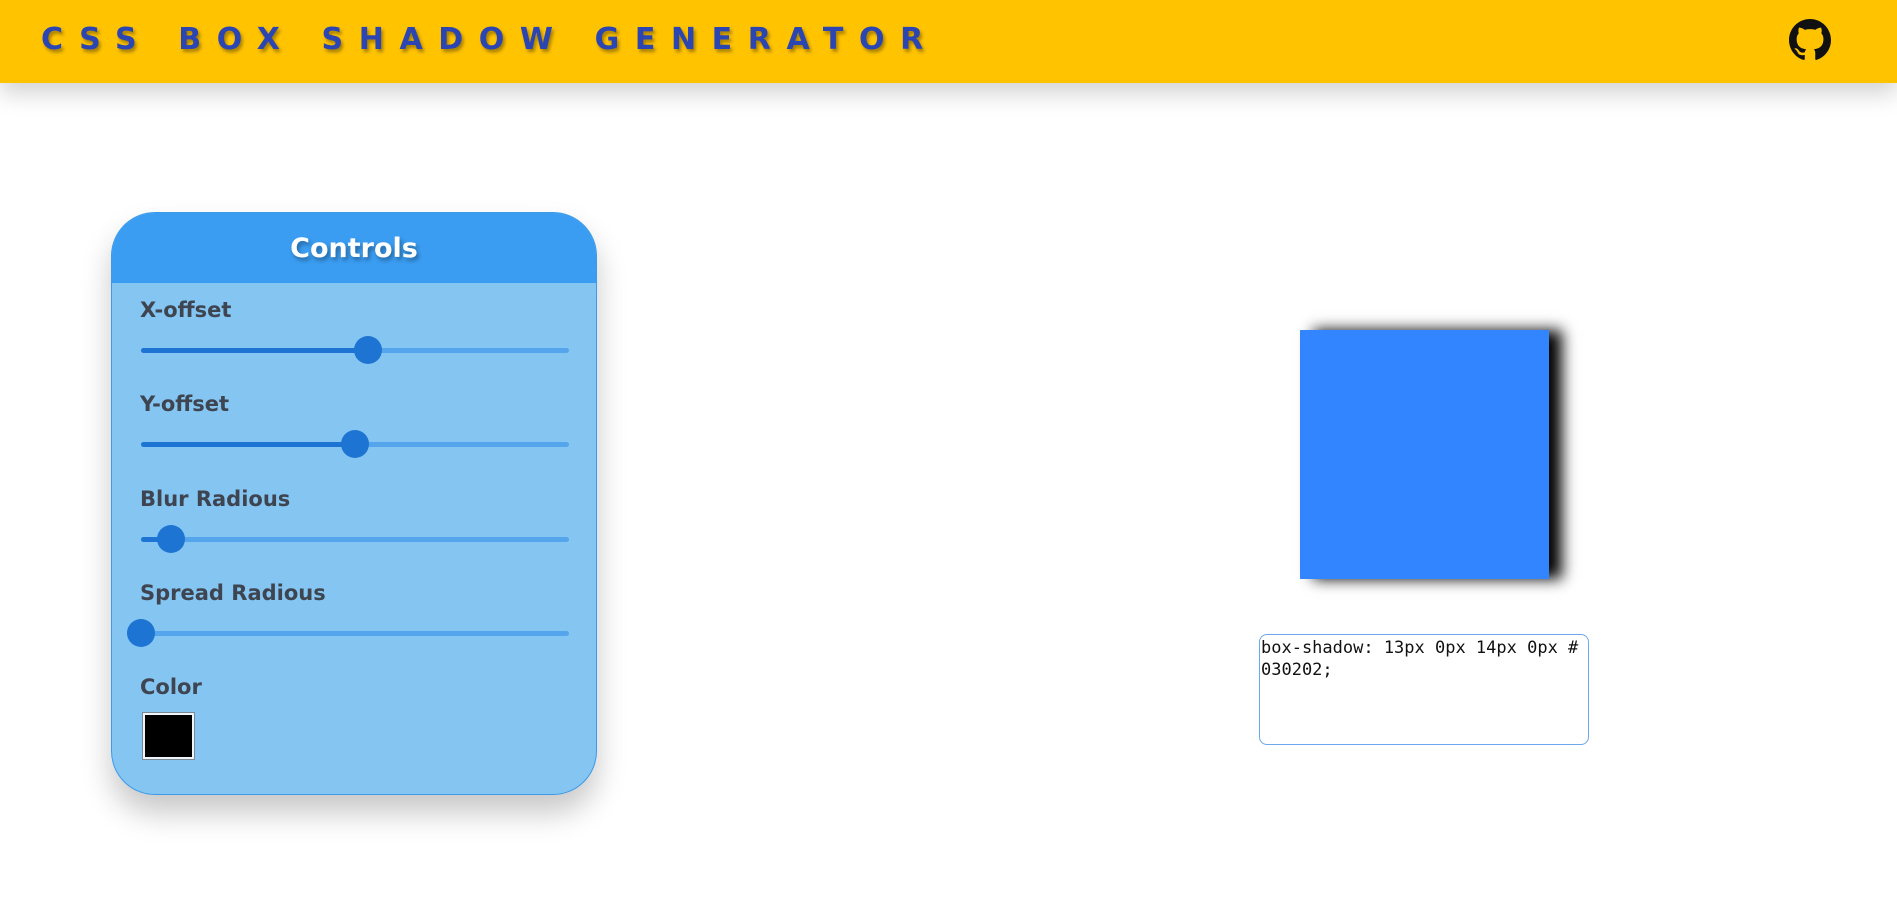 This screenshot has height=920, width=1897. I want to click on header-bar: CSS BOX SHADOW GENERATOR, so click(948, 41).